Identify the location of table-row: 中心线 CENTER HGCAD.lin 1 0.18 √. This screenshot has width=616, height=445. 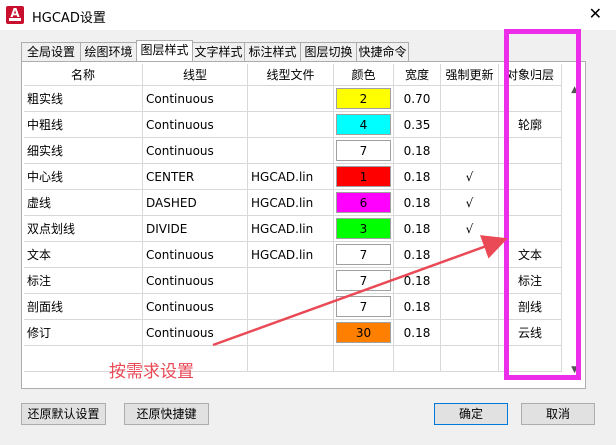
(302, 177).